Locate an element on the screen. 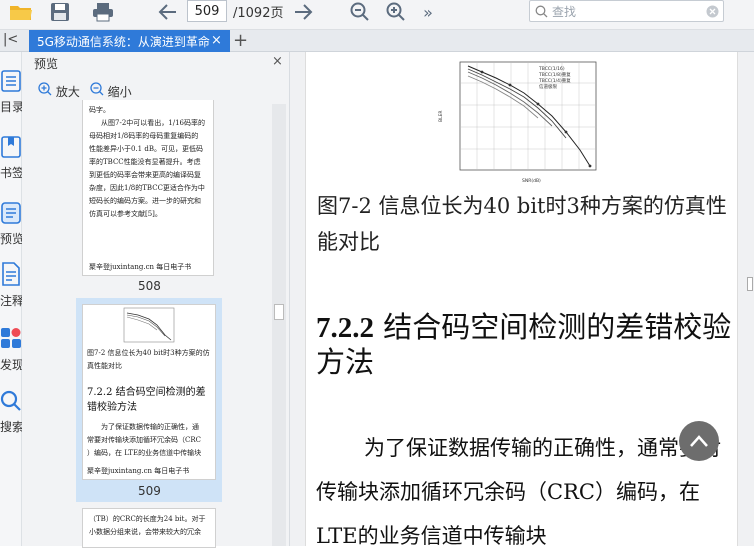  thumbnail-text: （TB）的CRC的长度为24 bit。对于 小数据分组来说，会带来较大的冗余 is located at coordinates (147, 525).